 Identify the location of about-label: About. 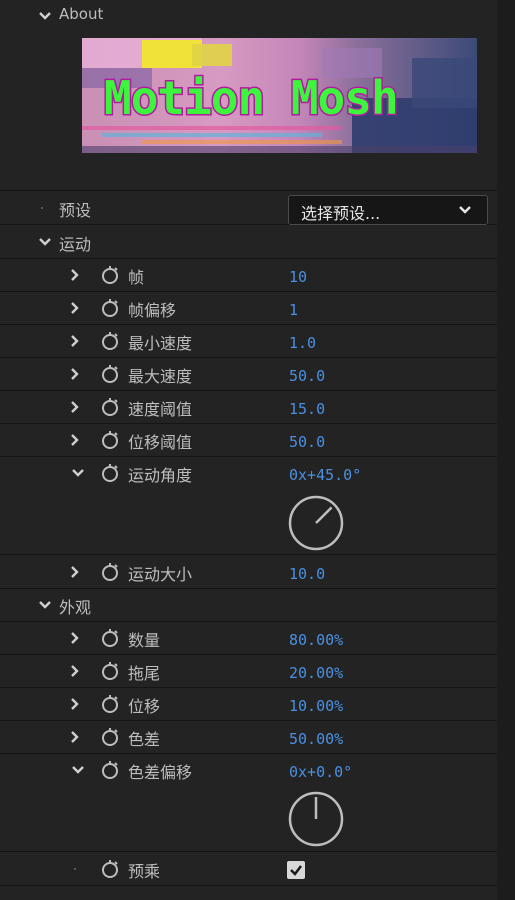
(81, 14).